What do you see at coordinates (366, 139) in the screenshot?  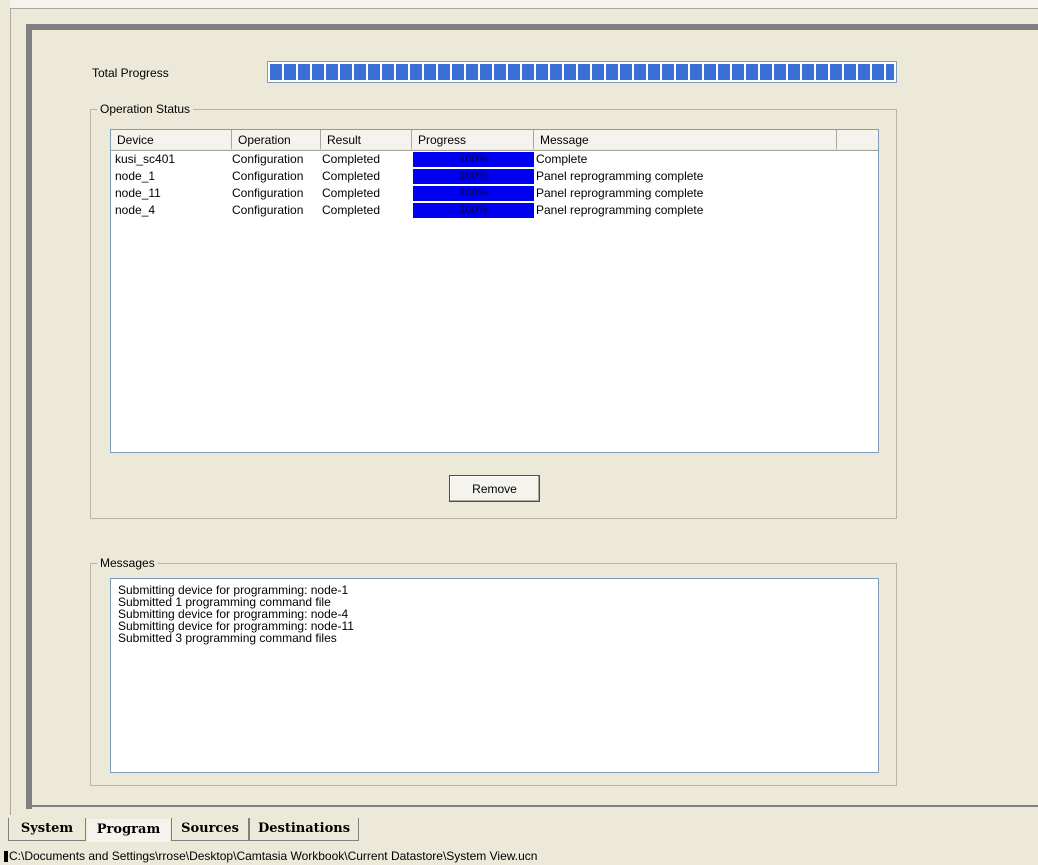 I see `column-header-result: Result` at bounding box center [366, 139].